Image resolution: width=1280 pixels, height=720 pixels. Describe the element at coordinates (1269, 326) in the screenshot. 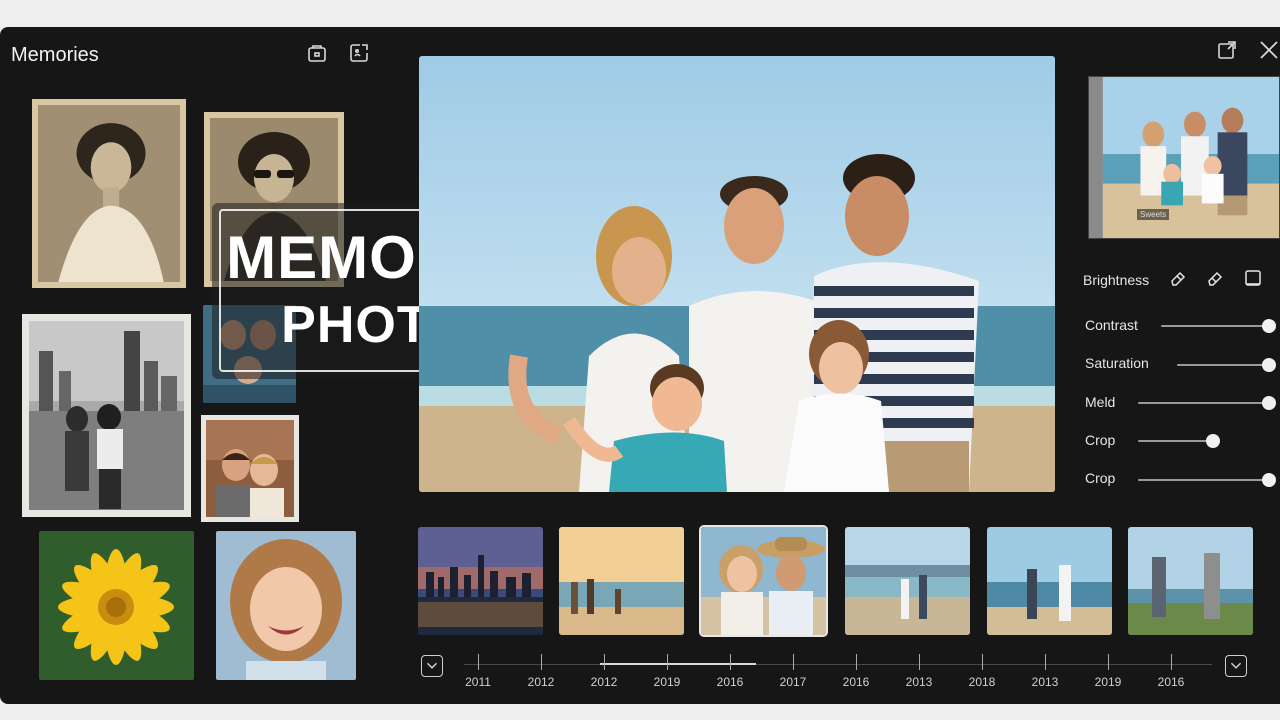

I see `contrast-slider-knob` at that location.